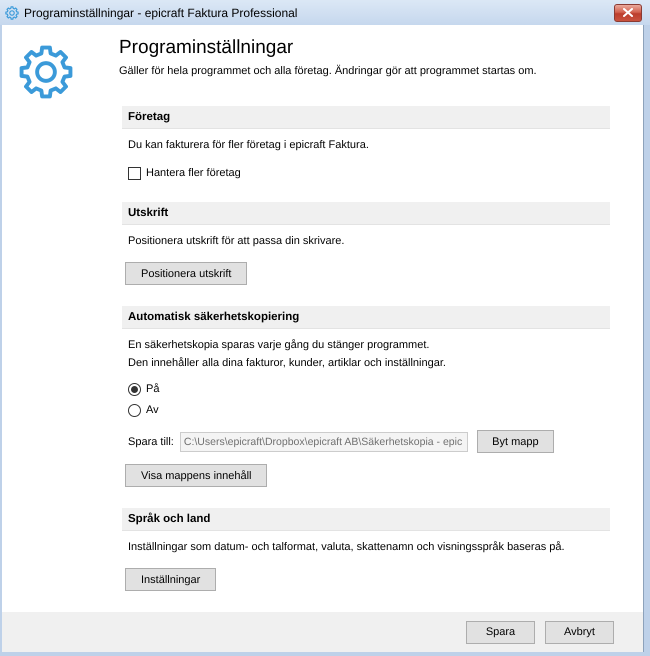 The width and height of the screenshot is (650, 656). What do you see at coordinates (346, 547) in the screenshot?
I see `section-description: Inställningar som datum- och talformat, valuta, skattenamn och visningsspråk baseras på.` at bounding box center [346, 547].